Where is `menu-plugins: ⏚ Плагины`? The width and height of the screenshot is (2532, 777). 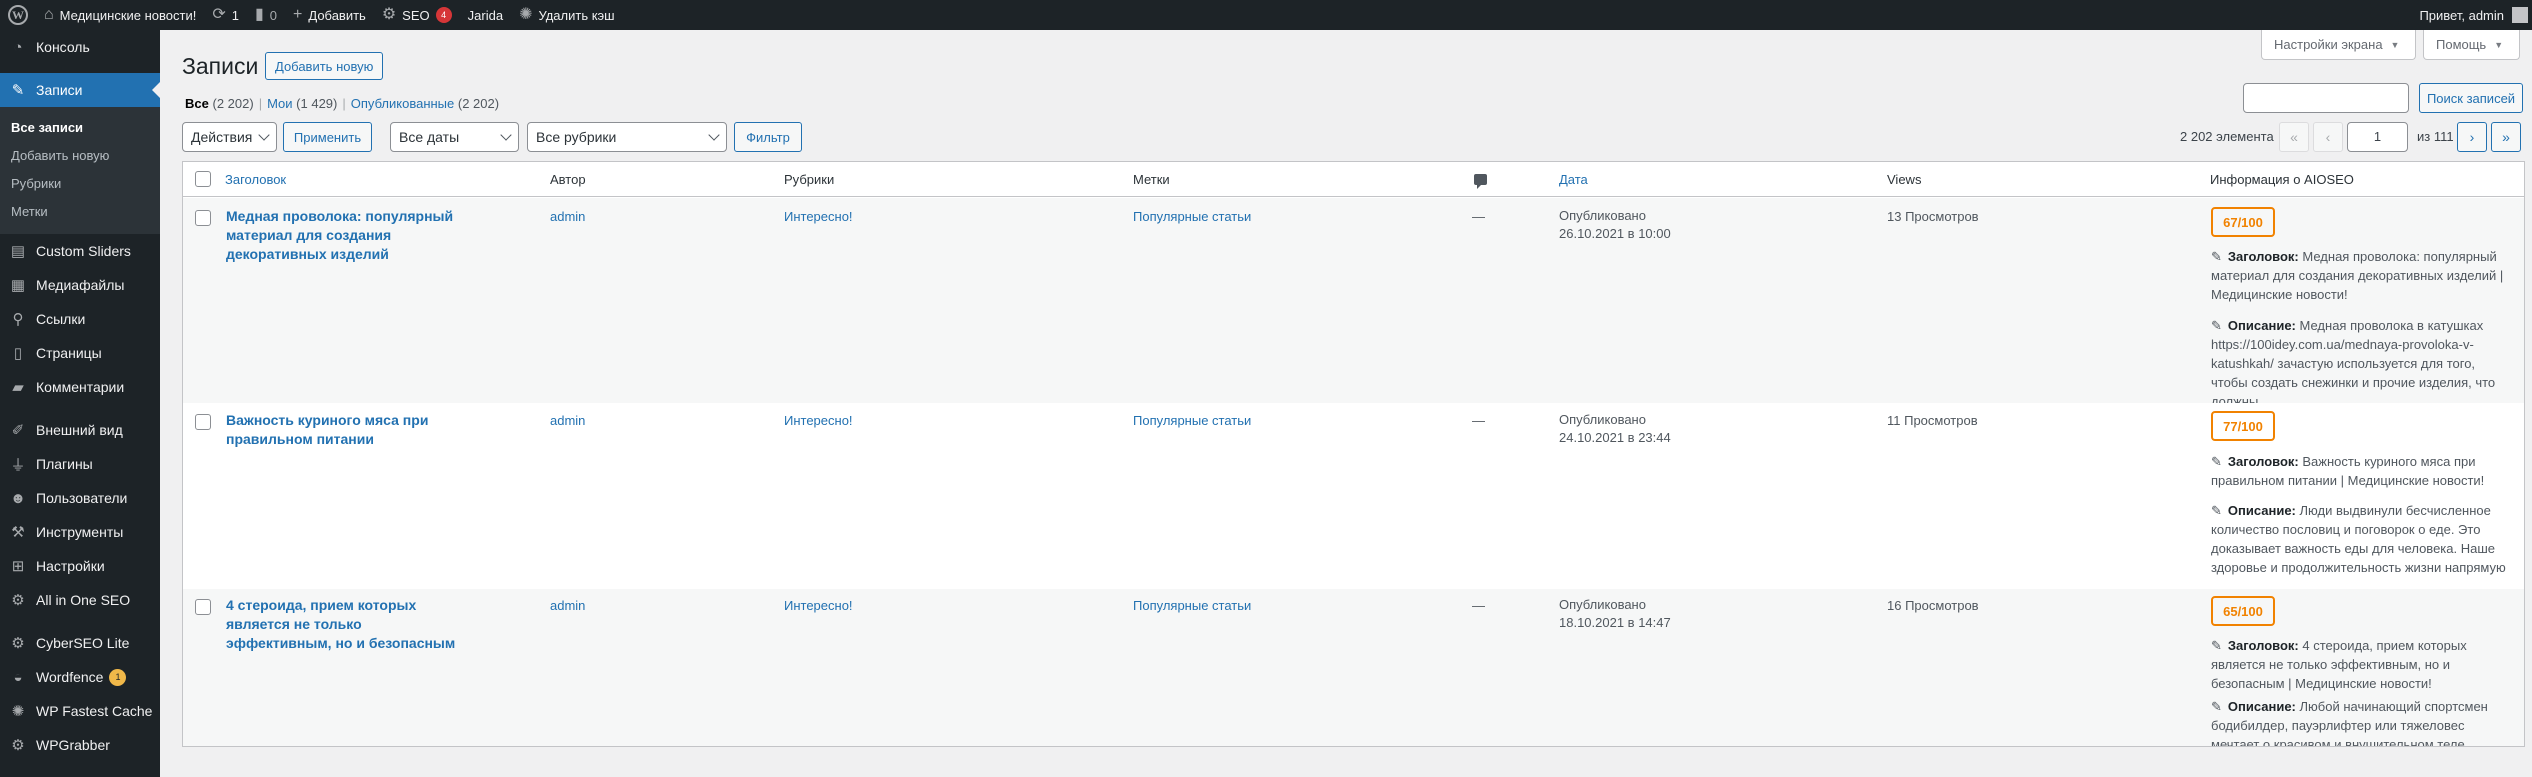
menu-plugins: ⏚ Плагины is located at coordinates (80, 464).